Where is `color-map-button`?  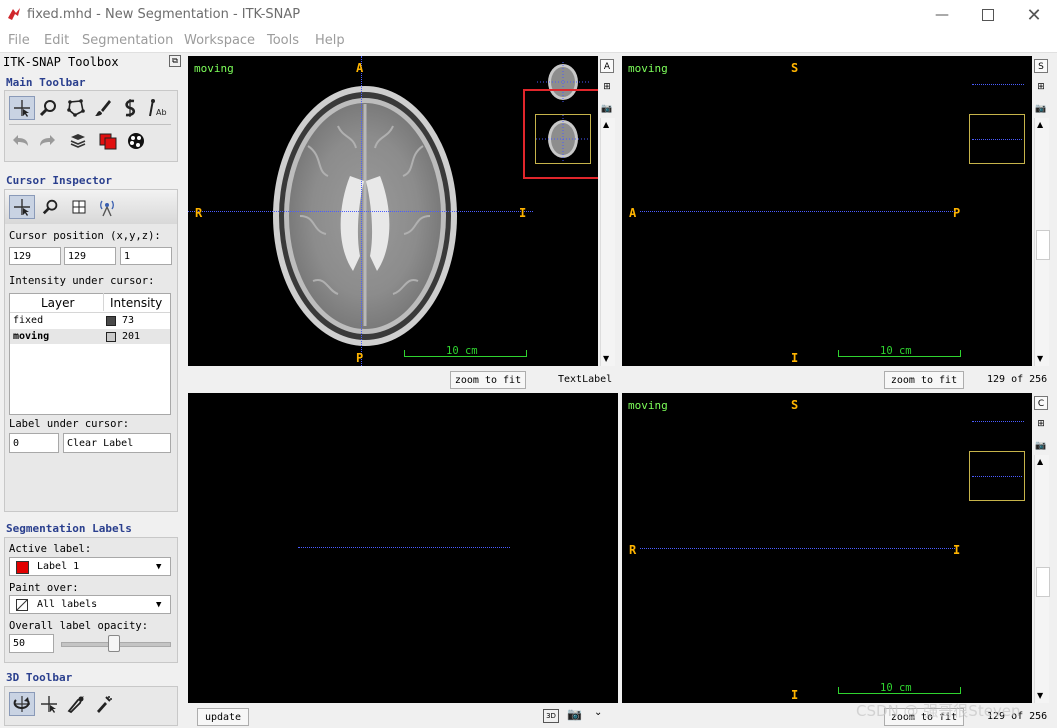
color-map-button is located at coordinates (136, 141).